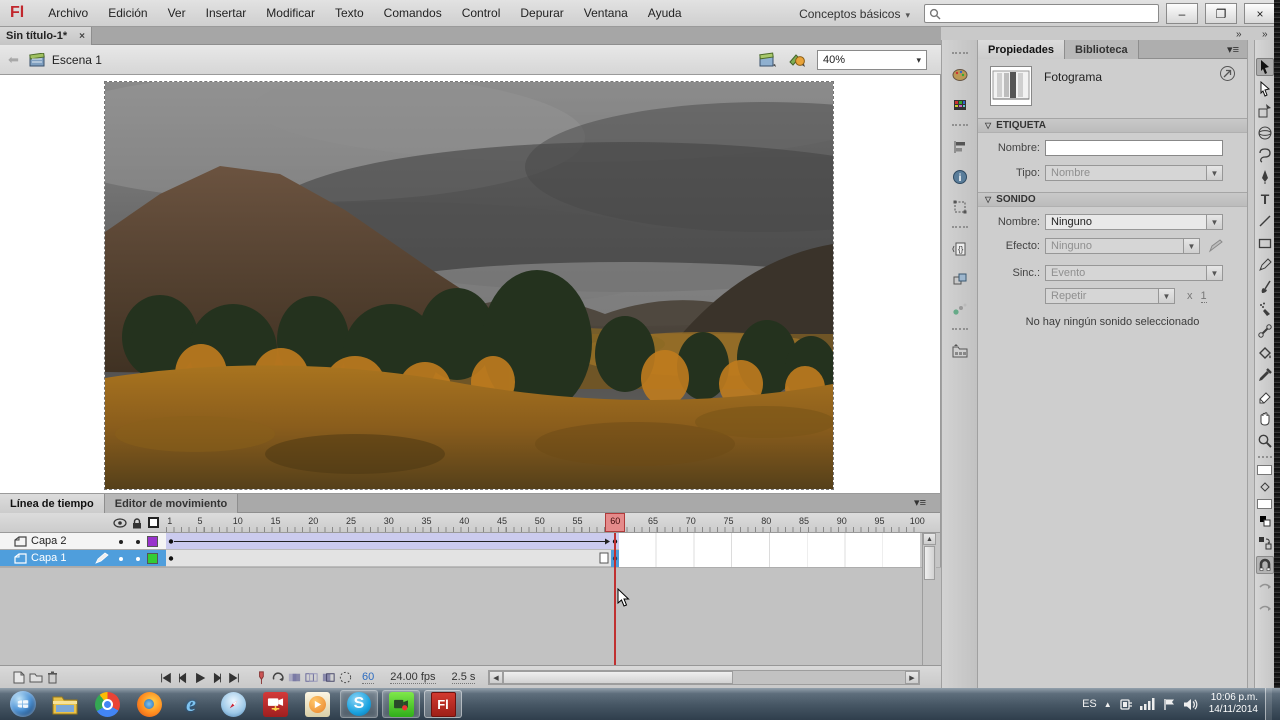  I want to click on show-desktop-button, so click(1268, 704).